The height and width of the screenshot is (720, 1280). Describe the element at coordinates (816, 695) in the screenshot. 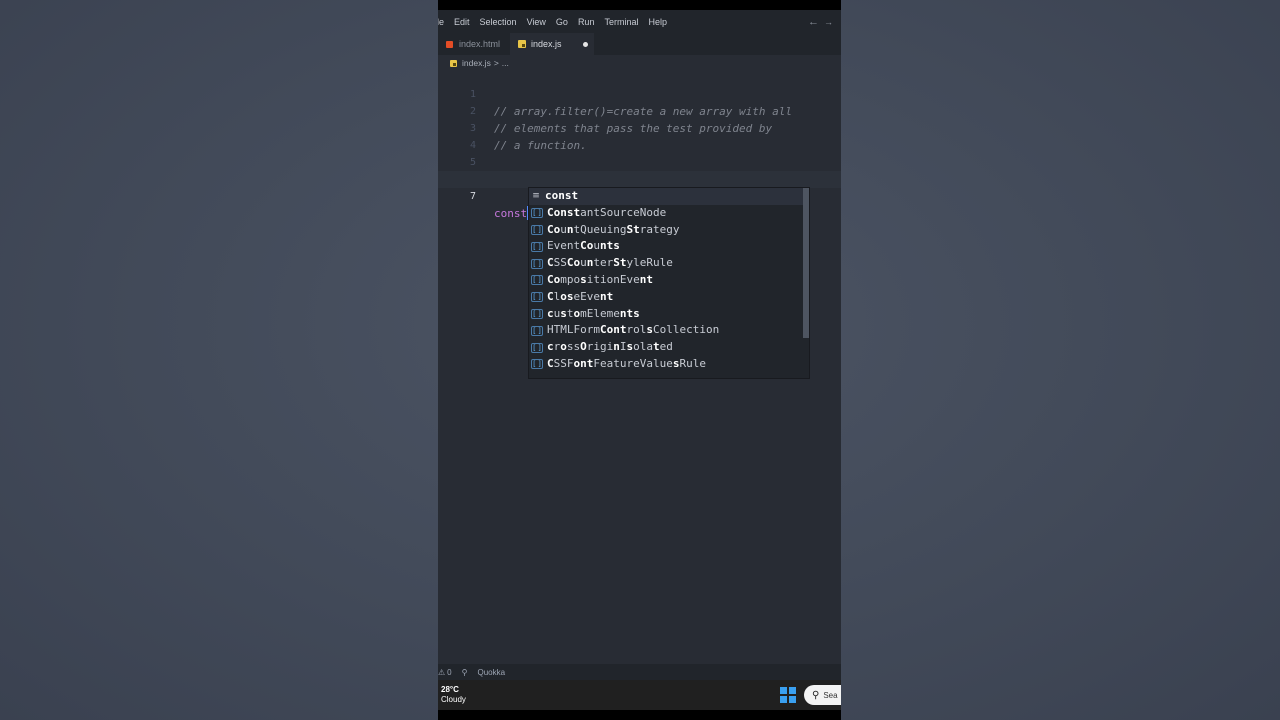

I see `search-icon: ⚲` at that location.